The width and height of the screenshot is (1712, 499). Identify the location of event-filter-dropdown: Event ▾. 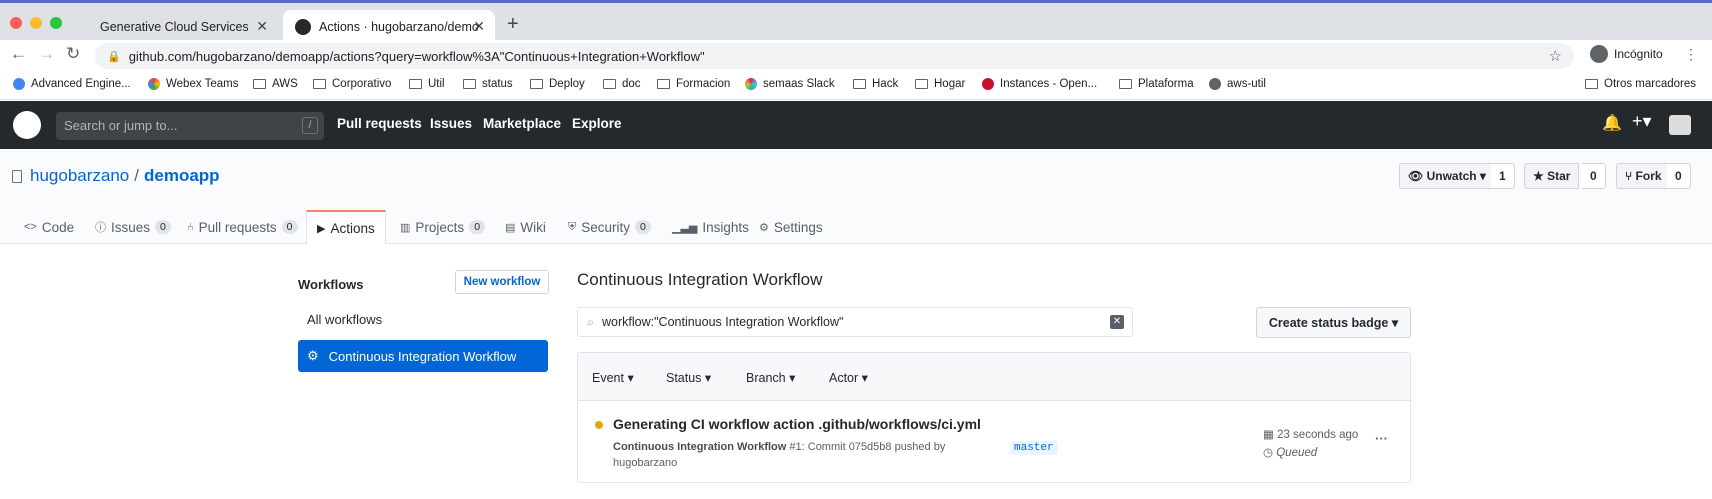
(613, 377).